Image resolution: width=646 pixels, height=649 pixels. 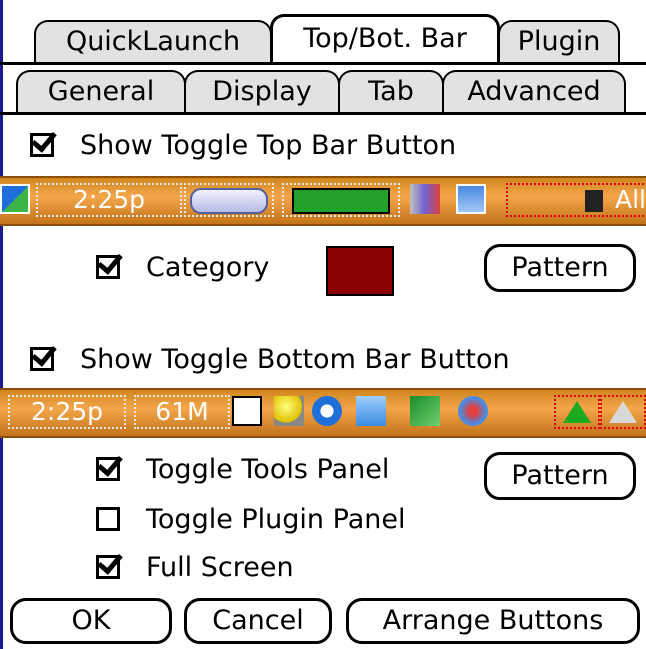 What do you see at coordinates (247, 411) in the screenshot?
I see `pen-icon` at bounding box center [247, 411].